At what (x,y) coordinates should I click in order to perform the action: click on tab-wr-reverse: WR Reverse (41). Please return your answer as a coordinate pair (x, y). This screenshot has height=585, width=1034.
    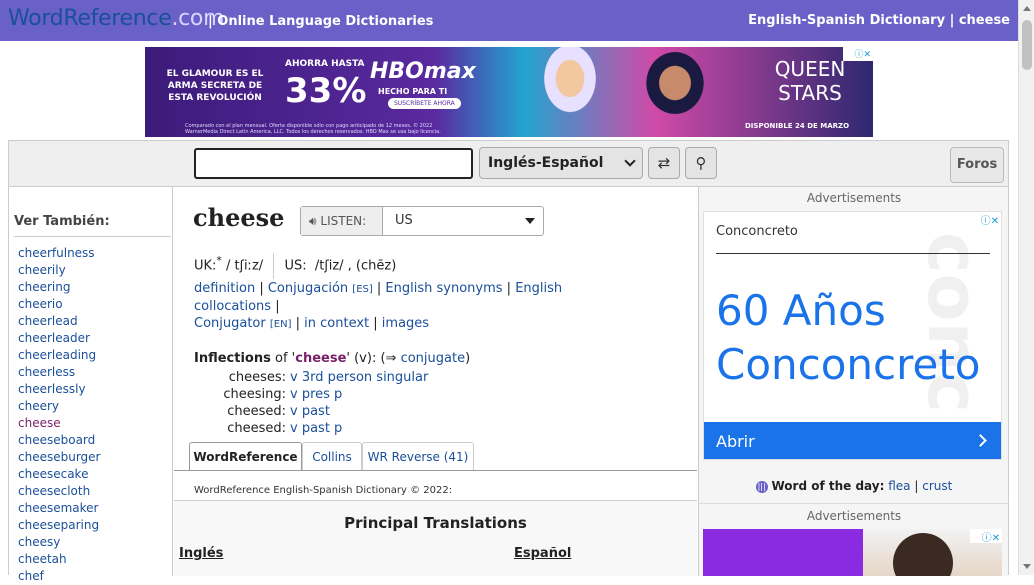
    Looking at the image, I should click on (418, 456).